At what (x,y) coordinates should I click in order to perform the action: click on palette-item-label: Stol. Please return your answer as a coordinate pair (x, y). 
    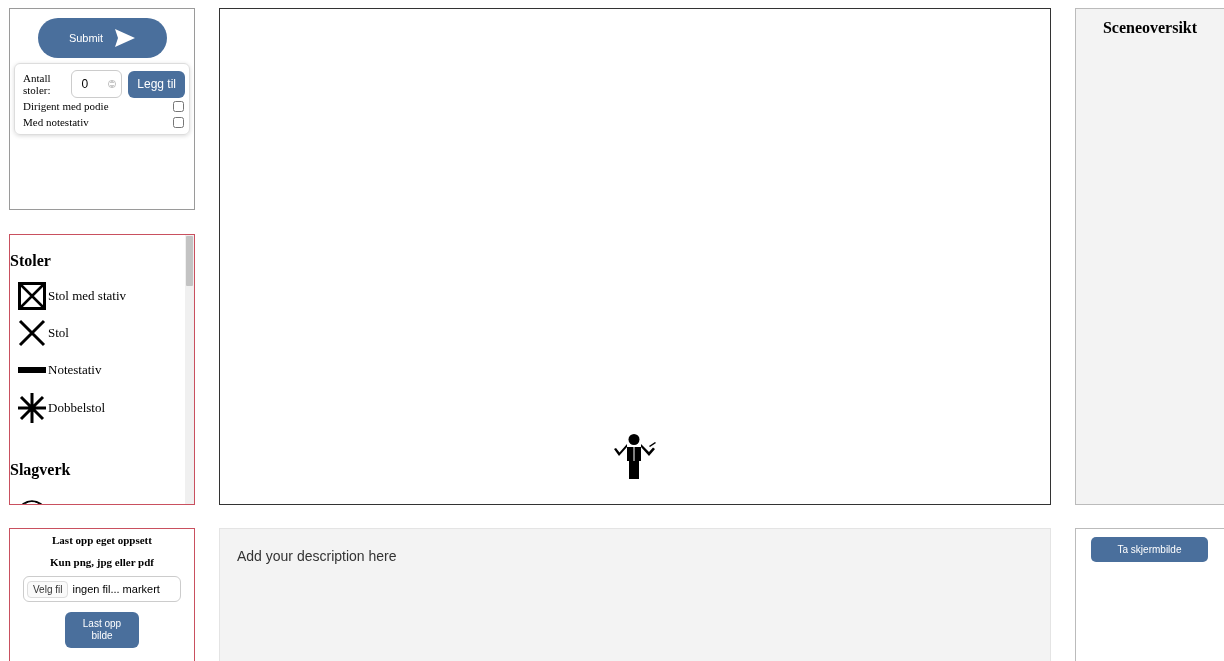
    Looking at the image, I should click on (58, 333).